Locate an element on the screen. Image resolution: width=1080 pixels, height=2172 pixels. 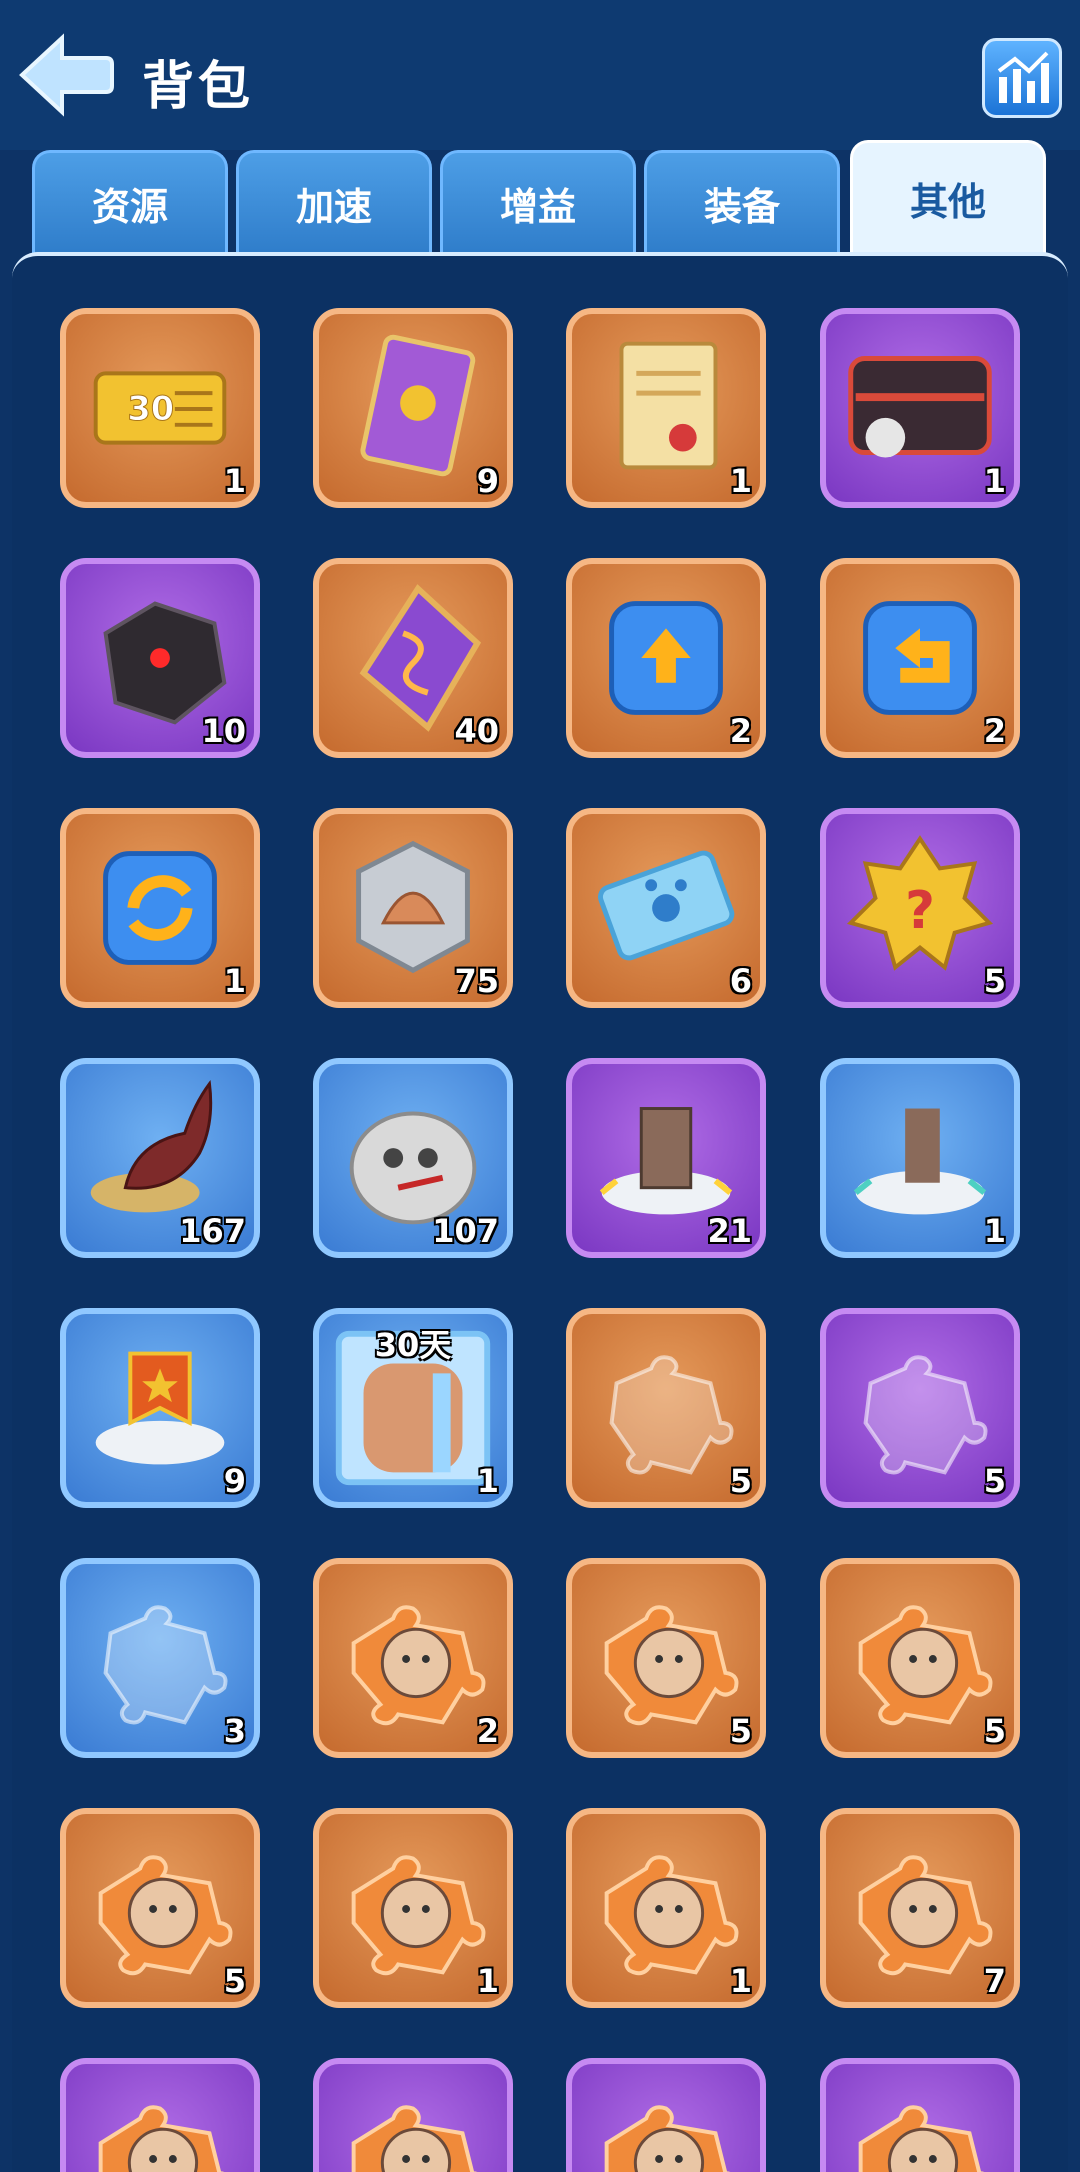
tab-resources: 资源 is located at coordinates (130, 202).